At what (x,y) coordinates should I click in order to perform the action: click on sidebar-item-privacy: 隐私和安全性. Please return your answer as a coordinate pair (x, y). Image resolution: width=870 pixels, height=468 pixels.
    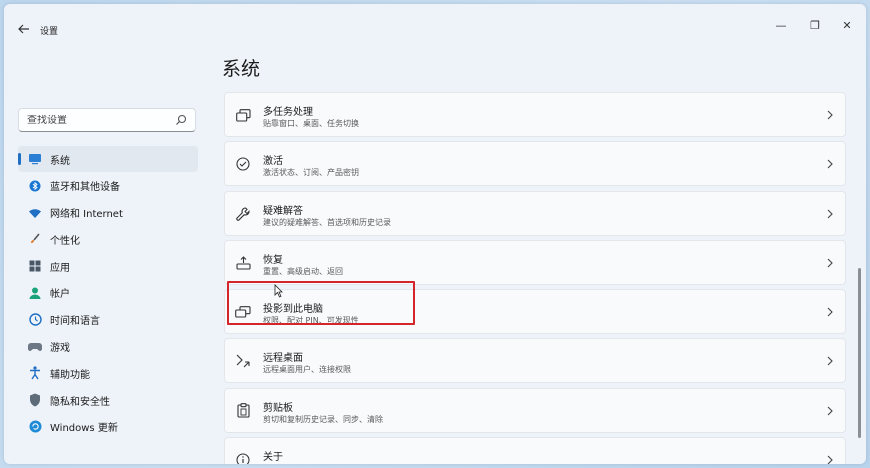
    Looking at the image, I should click on (108, 400).